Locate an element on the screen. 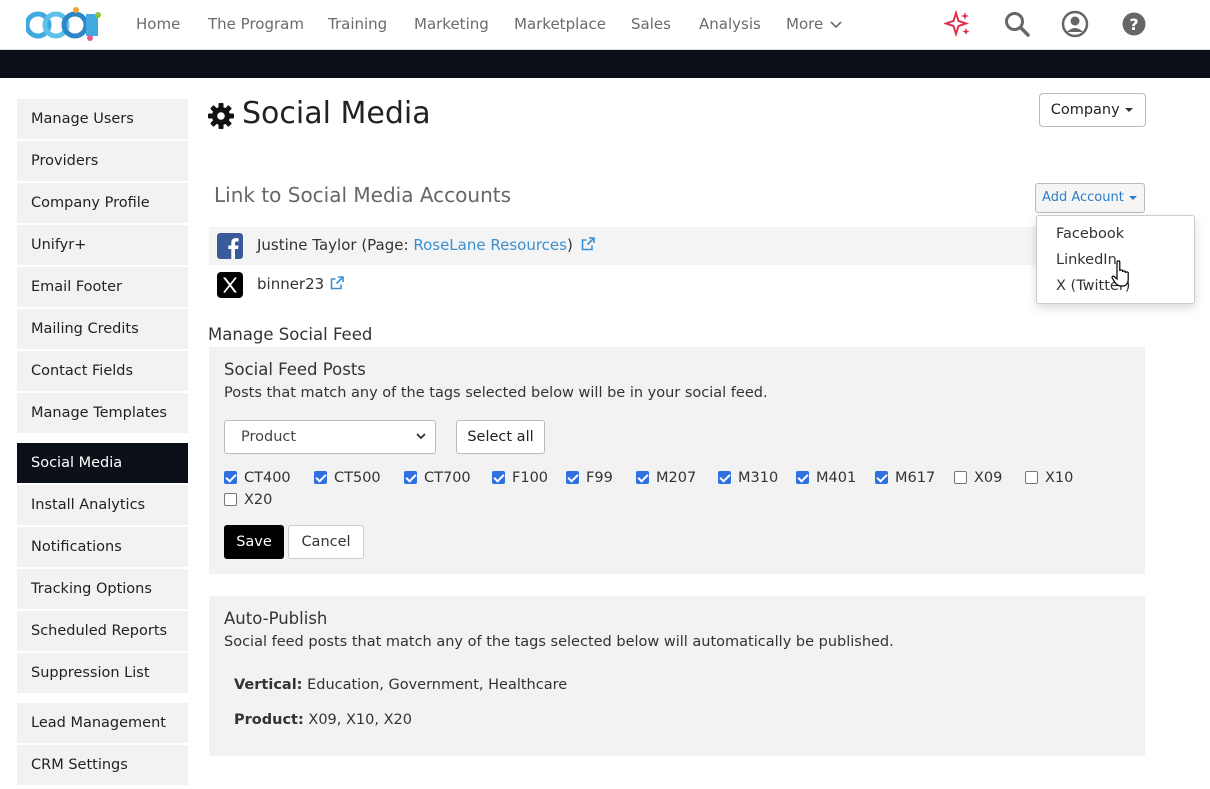  x-account-handle: binner23 is located at coordinates (291, 284).